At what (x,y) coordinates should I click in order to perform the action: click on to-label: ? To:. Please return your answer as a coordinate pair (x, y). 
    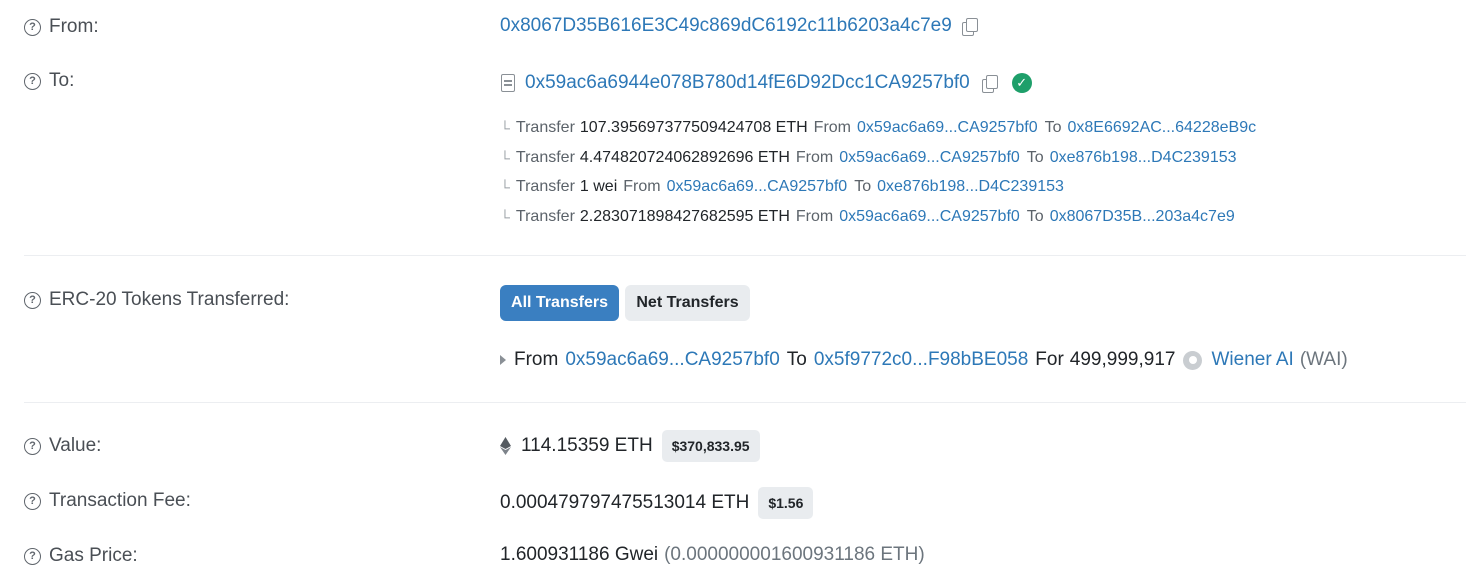
    Looking at the image, I should click on (49, 81).